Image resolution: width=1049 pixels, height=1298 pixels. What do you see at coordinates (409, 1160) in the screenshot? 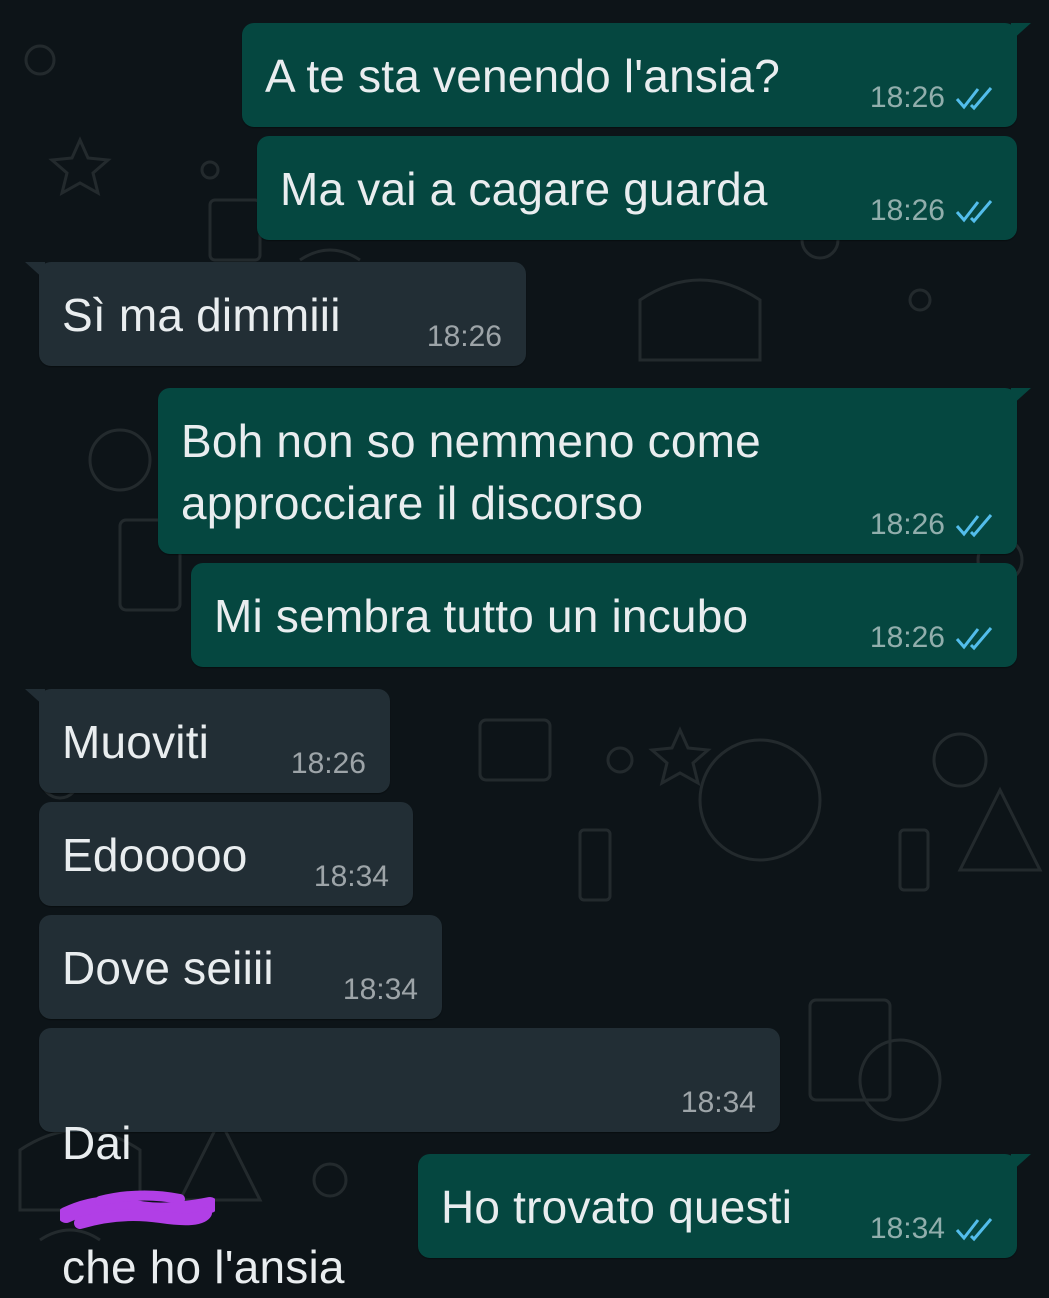
I see `incoming-message: Dai che ho l'ansia 18:34` at bounding box center [409, 1160].